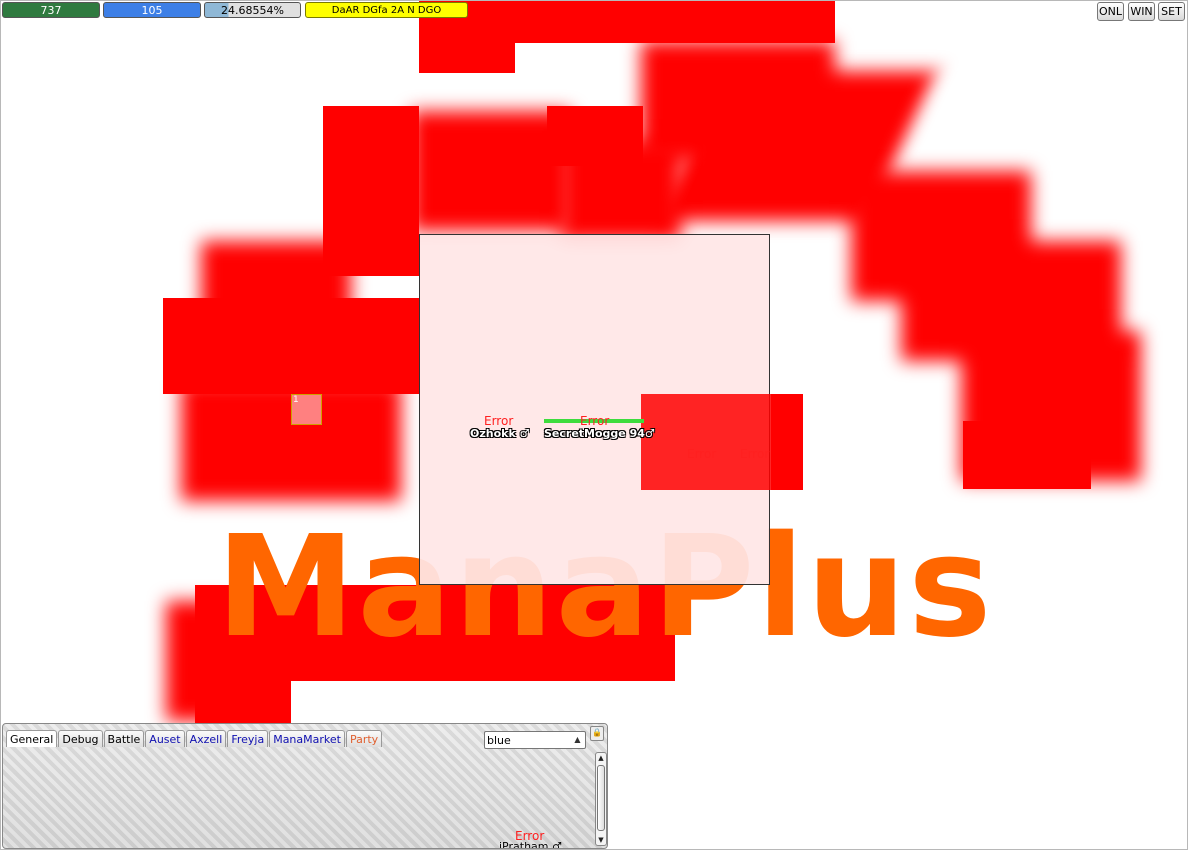 The image size is (1188, 850). I want to click on blocked-tile, so click(722, 442).